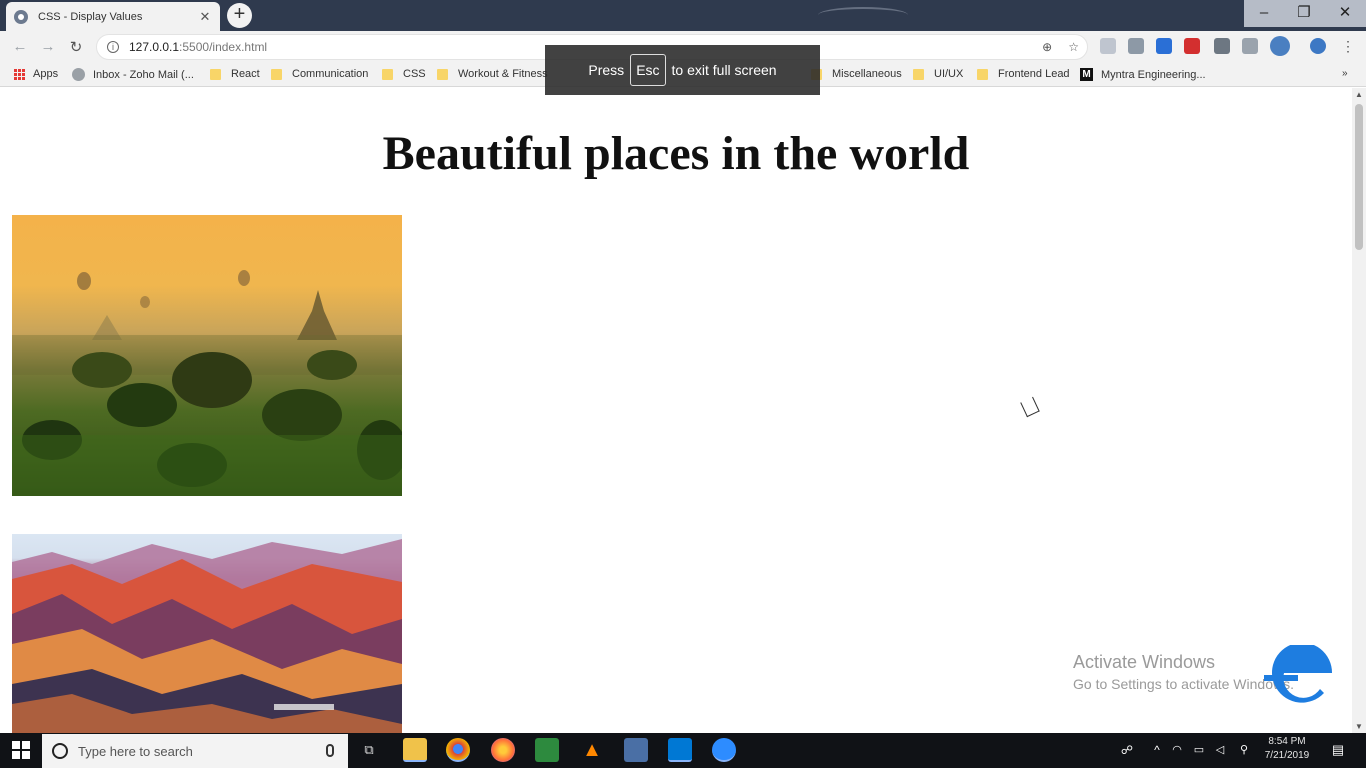 The width and height of the screenshot is (1366, 768). I want to click on bookmark-folder-communication: Communication, so click(319, 74).